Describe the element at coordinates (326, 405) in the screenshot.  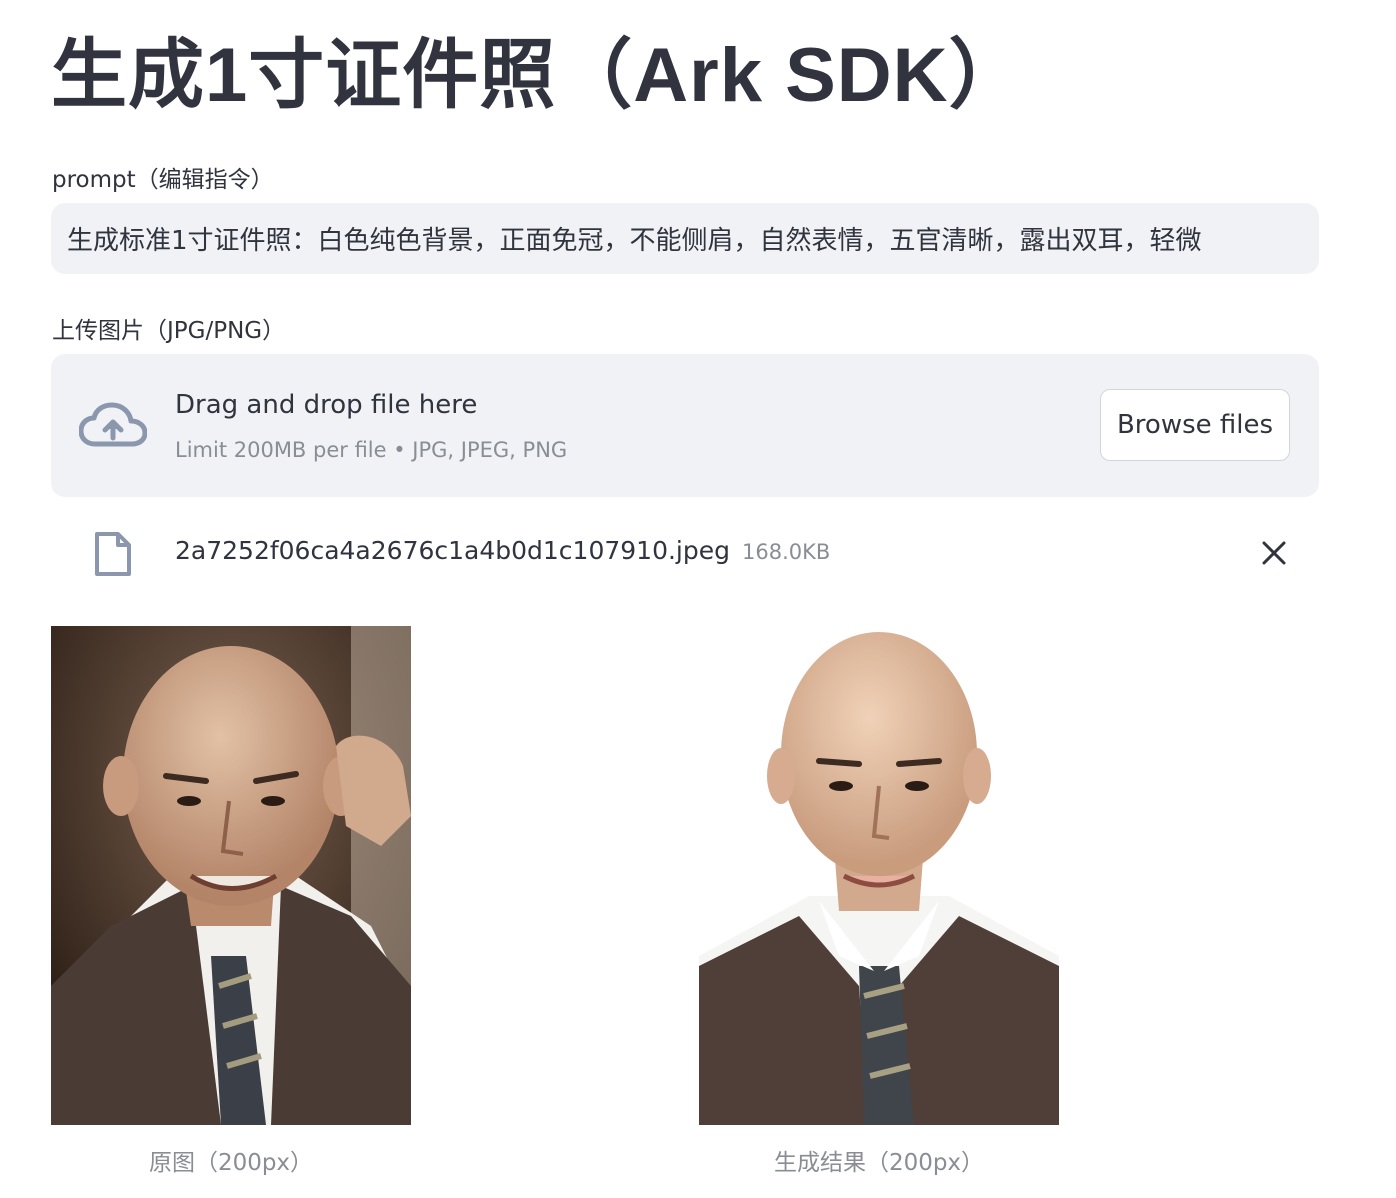
I see `dropzone-title: Drag and drop file here` at that location.